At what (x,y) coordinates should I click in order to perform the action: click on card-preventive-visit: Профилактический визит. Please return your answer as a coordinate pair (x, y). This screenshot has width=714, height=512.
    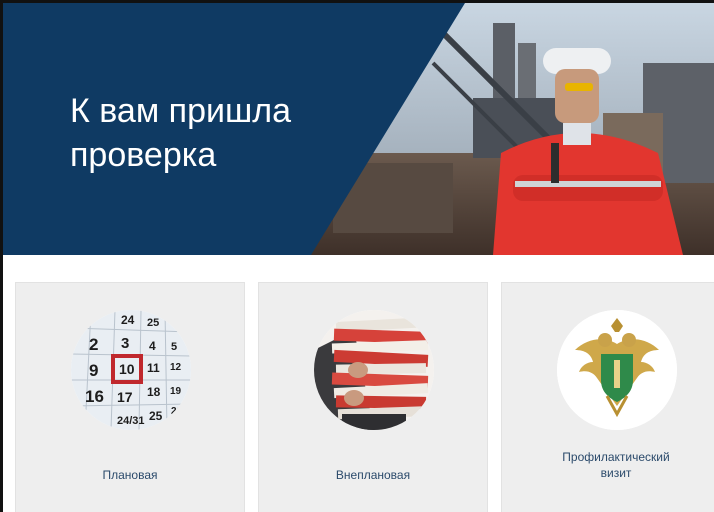
    Looking at the image, I should click on (607, 397).